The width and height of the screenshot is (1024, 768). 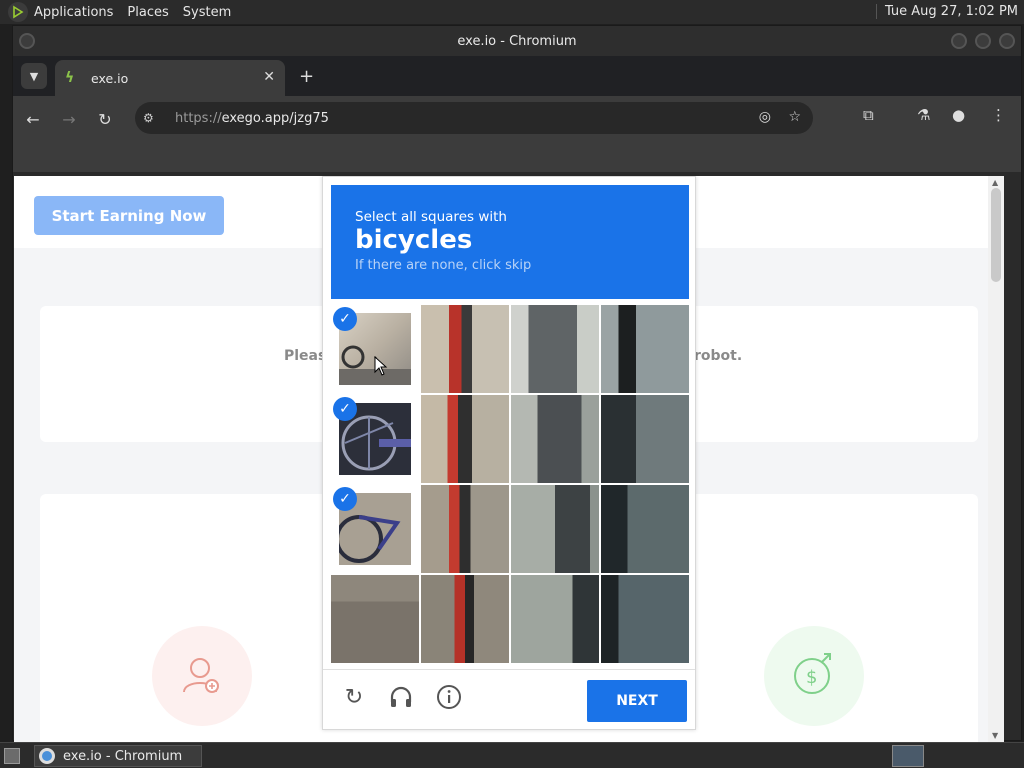 What do you see at coordinates (998, 115) in the screenshot?
I see `more-menu-icon: ⋮` at bounding box center [998, 115].